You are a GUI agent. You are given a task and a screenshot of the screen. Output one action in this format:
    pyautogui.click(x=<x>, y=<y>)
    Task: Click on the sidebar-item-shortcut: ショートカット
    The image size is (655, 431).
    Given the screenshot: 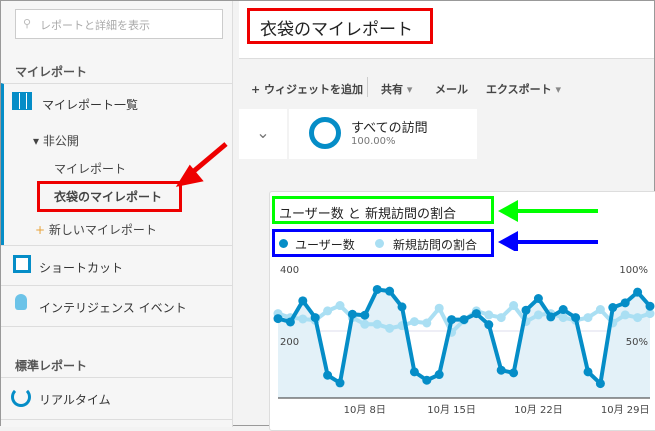 What is the action you would take?
    pyautogui.click(x=117, y=265)
    